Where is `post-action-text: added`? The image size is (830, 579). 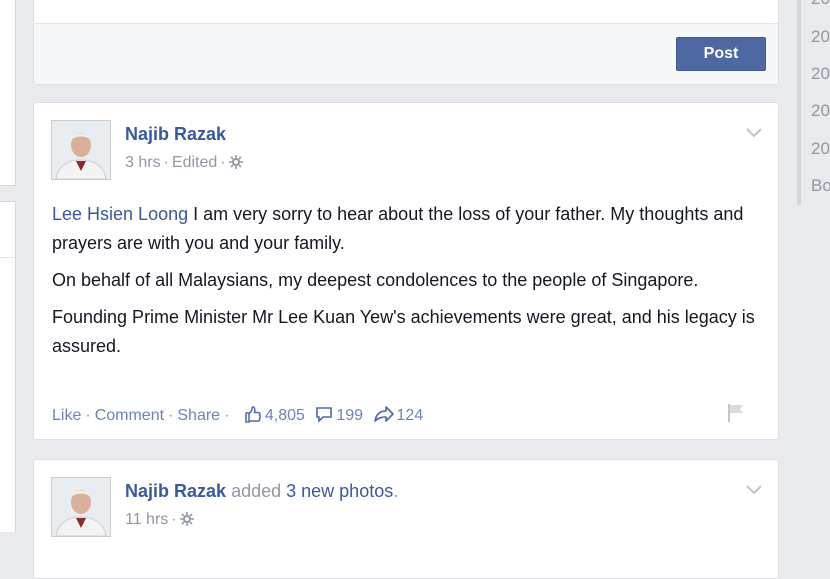 post-action-text: added is located at coordinates (256, 491).